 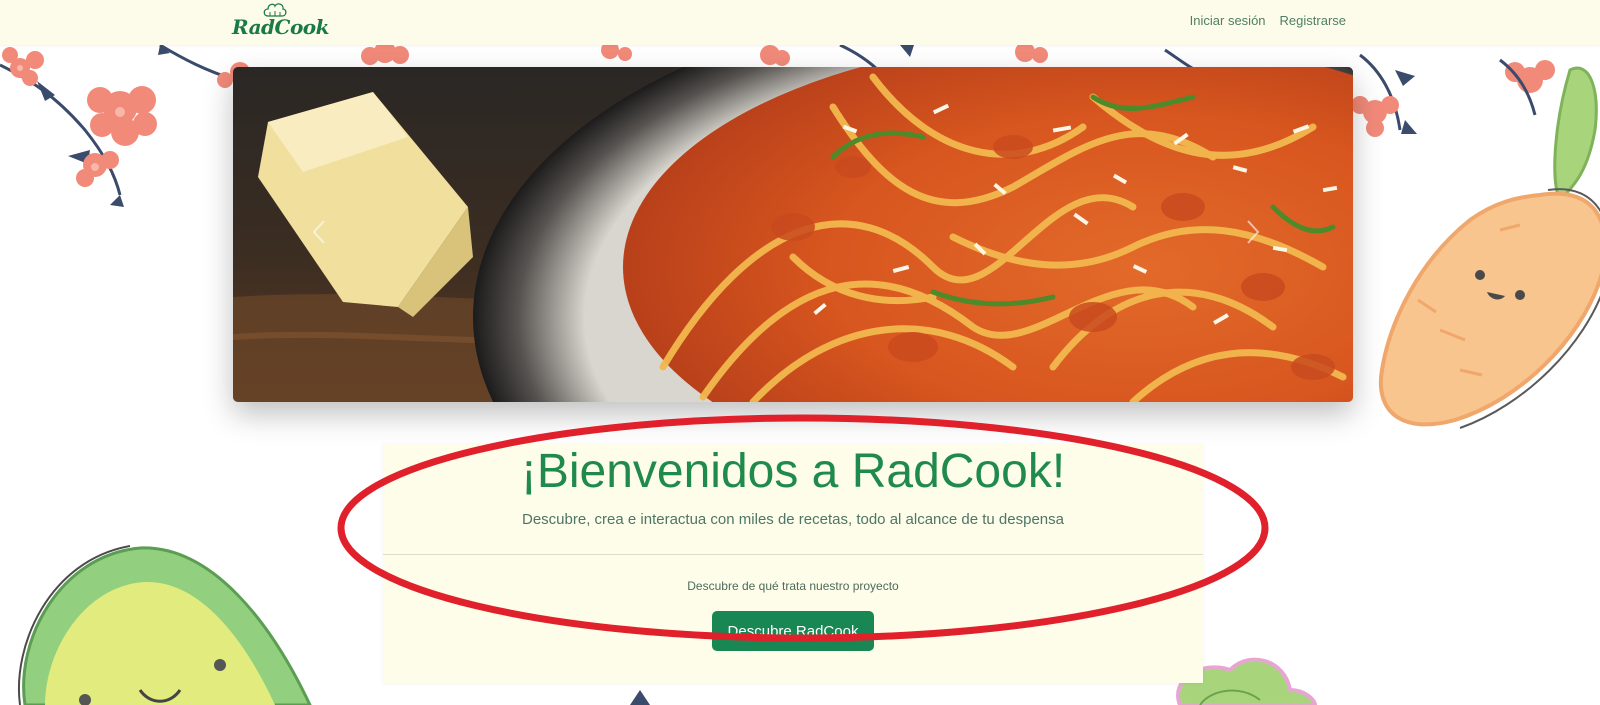 What do you see at coordinates (280, 27) in the screenshot?
I see `brand-name: RadCook` at bounding box center [280, 27].